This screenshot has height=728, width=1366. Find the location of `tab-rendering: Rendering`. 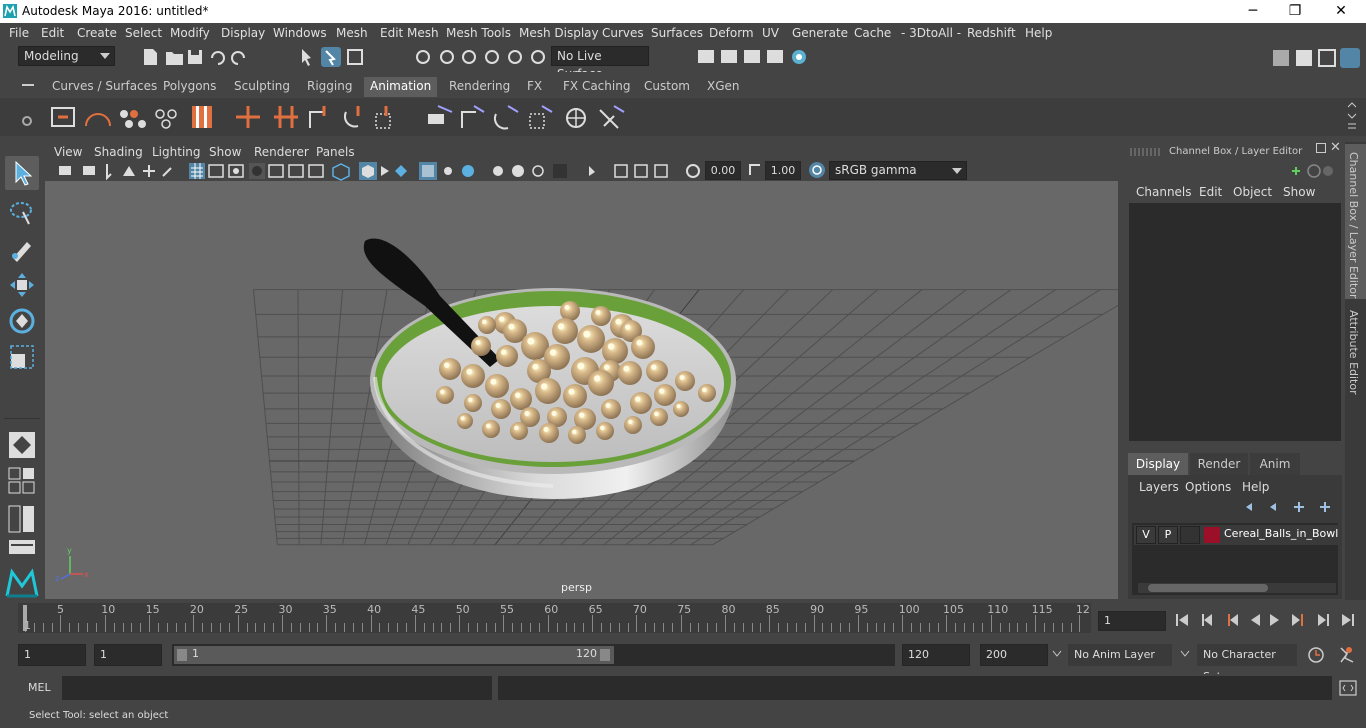

tab-rendering: Rendering is located at coordinates (479, 87).